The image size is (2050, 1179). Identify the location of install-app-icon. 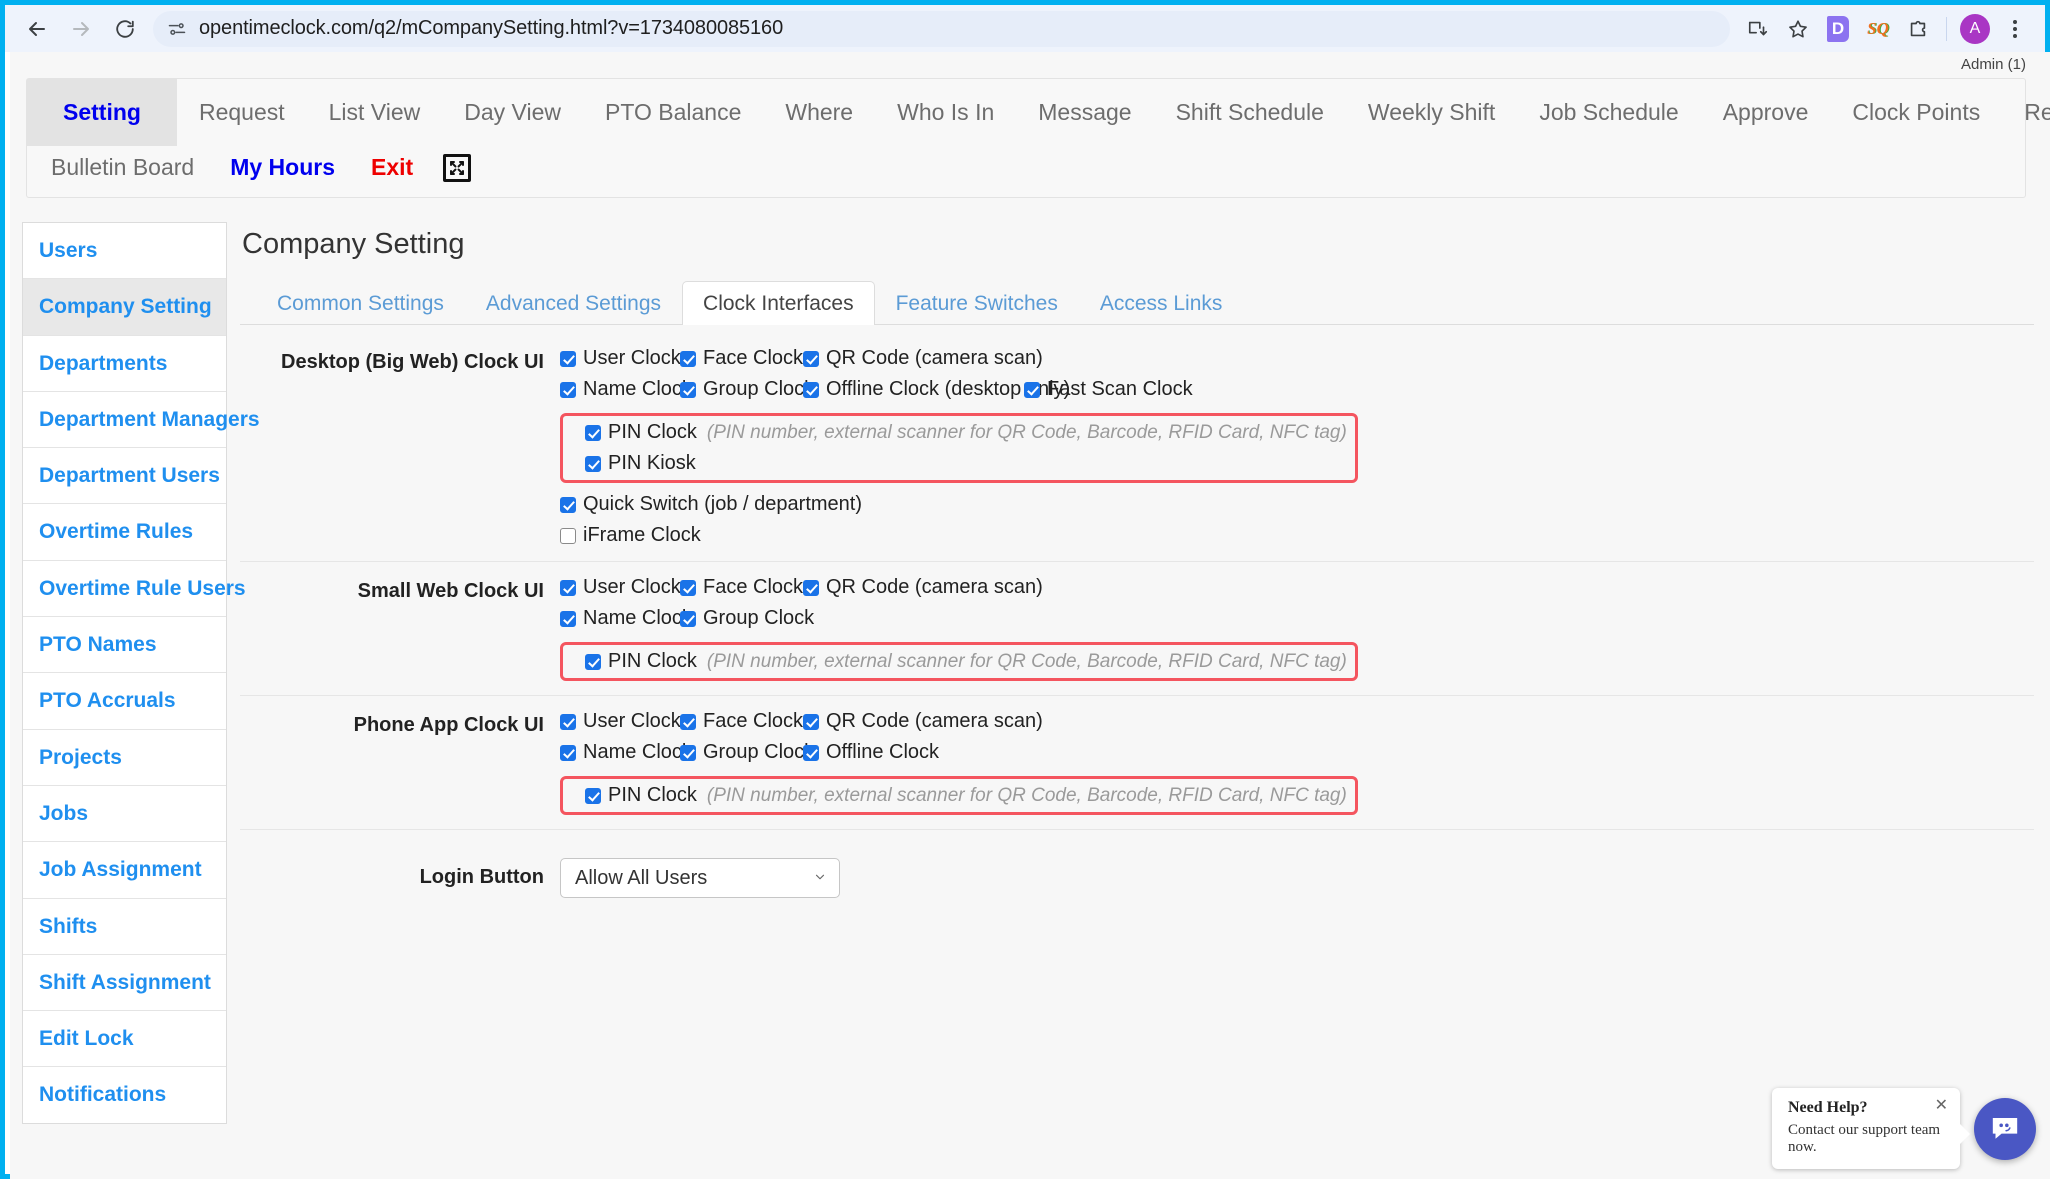
(1758, 29).